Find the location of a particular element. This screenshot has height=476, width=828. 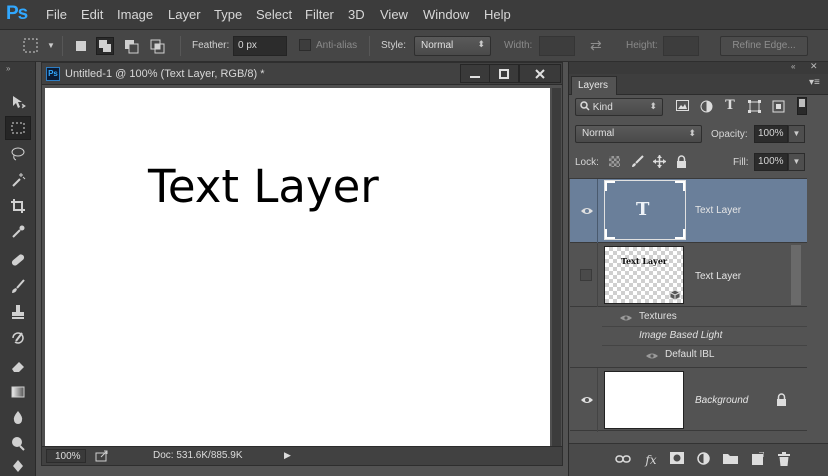

layer-row: Text Layer Text Layer is located at coordinates (688, 275).